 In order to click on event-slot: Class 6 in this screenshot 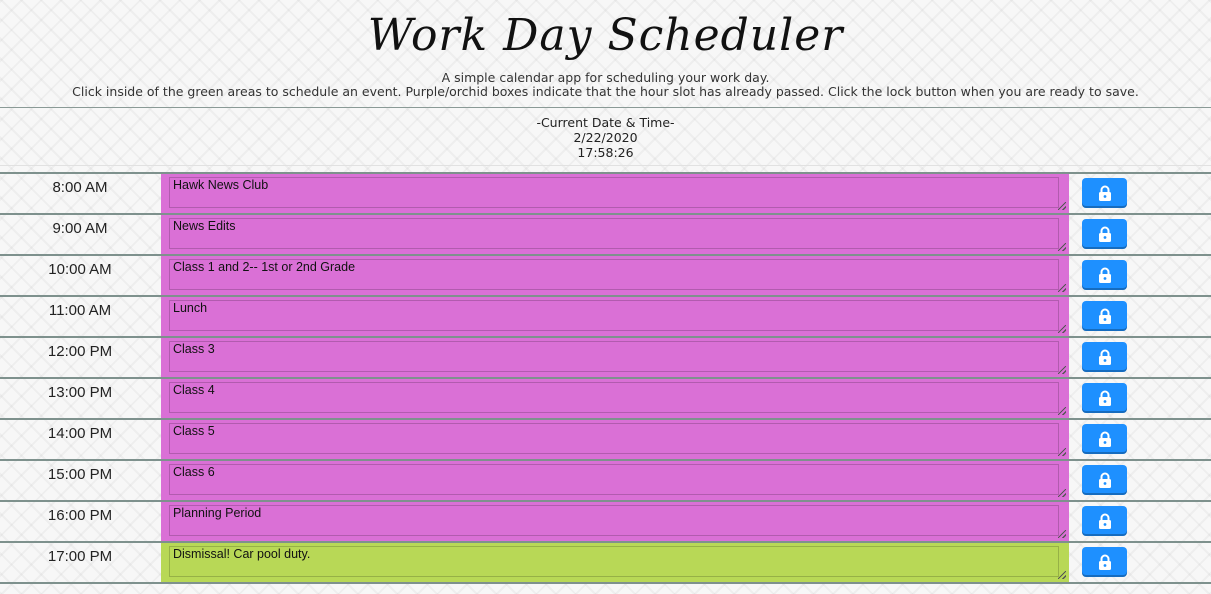, I will do `click(615, 480)`.